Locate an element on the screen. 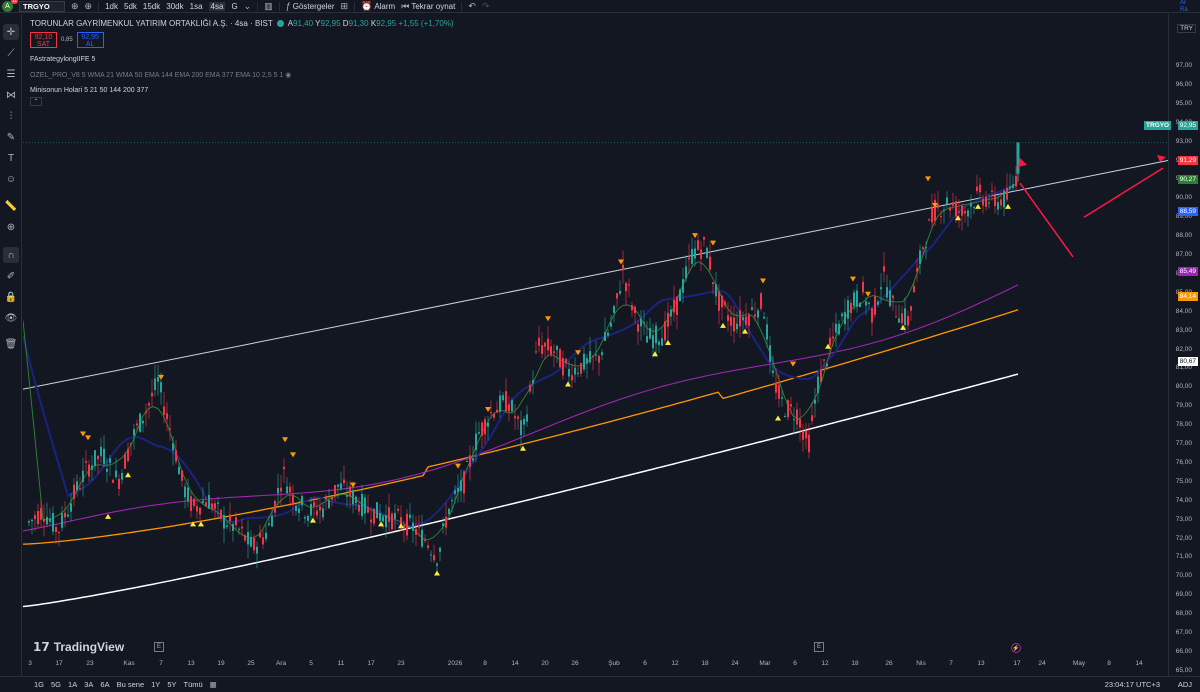  interval-1dk: 1dk is located at coordinates (111, 6).